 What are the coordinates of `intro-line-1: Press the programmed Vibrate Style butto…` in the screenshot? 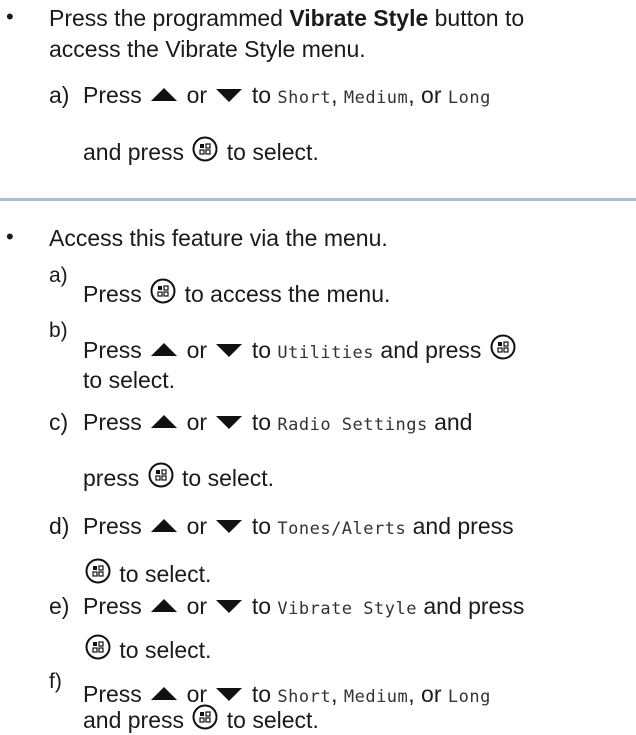 It's located at (286, 18).